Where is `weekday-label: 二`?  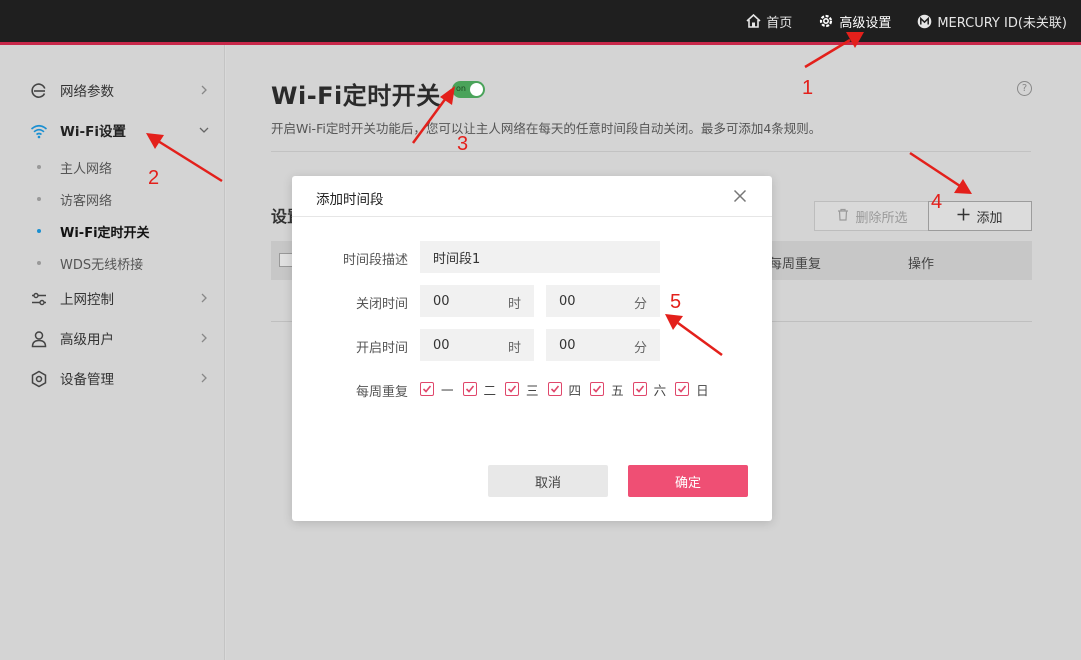
weekday-label: 二 is located at coordinates (490, 390).